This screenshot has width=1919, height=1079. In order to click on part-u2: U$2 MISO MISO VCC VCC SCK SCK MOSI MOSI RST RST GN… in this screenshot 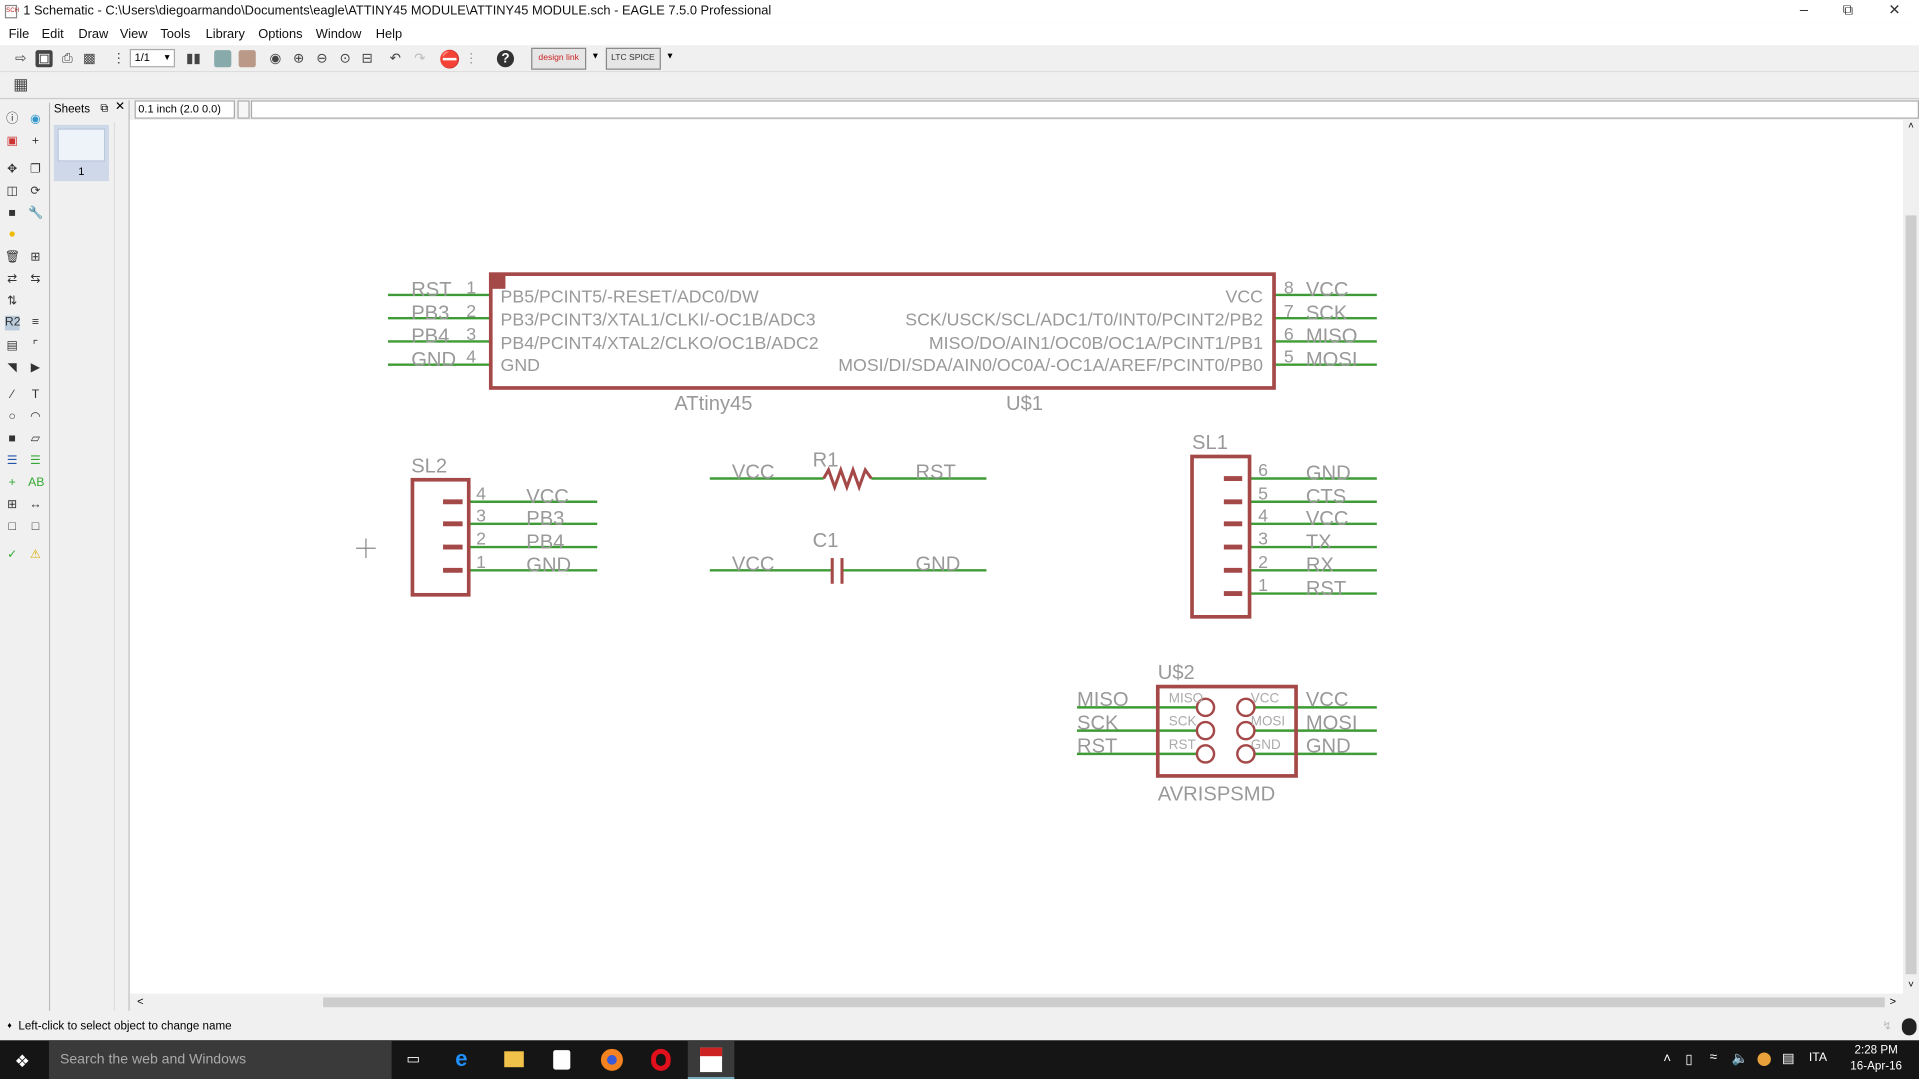, I will do `click(1226, 733)`.